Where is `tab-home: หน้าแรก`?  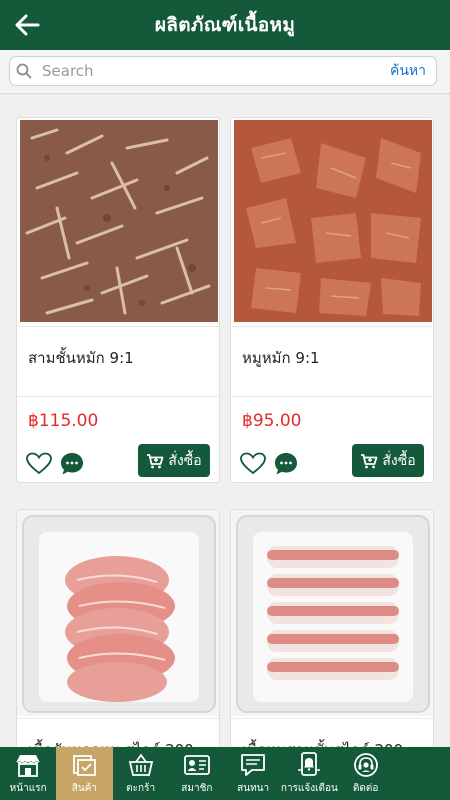
tab-home: หน้าแรก is located at coordinates (28, 773).